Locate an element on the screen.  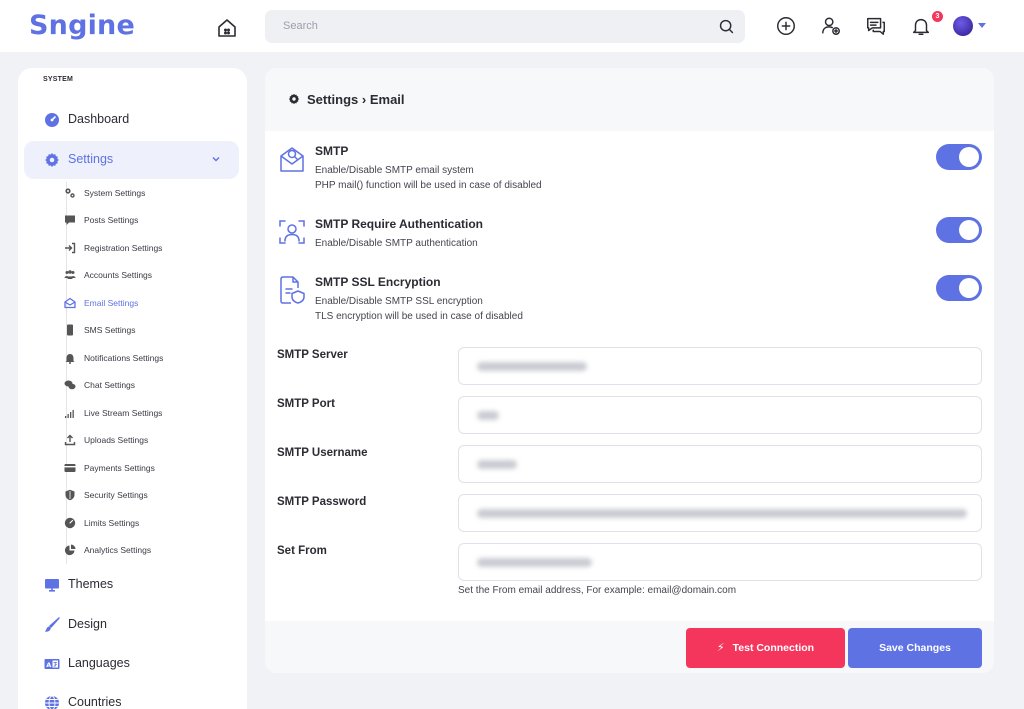
sidebar-subitem-chat: Chat Settings is located at coordinates (149, 386).